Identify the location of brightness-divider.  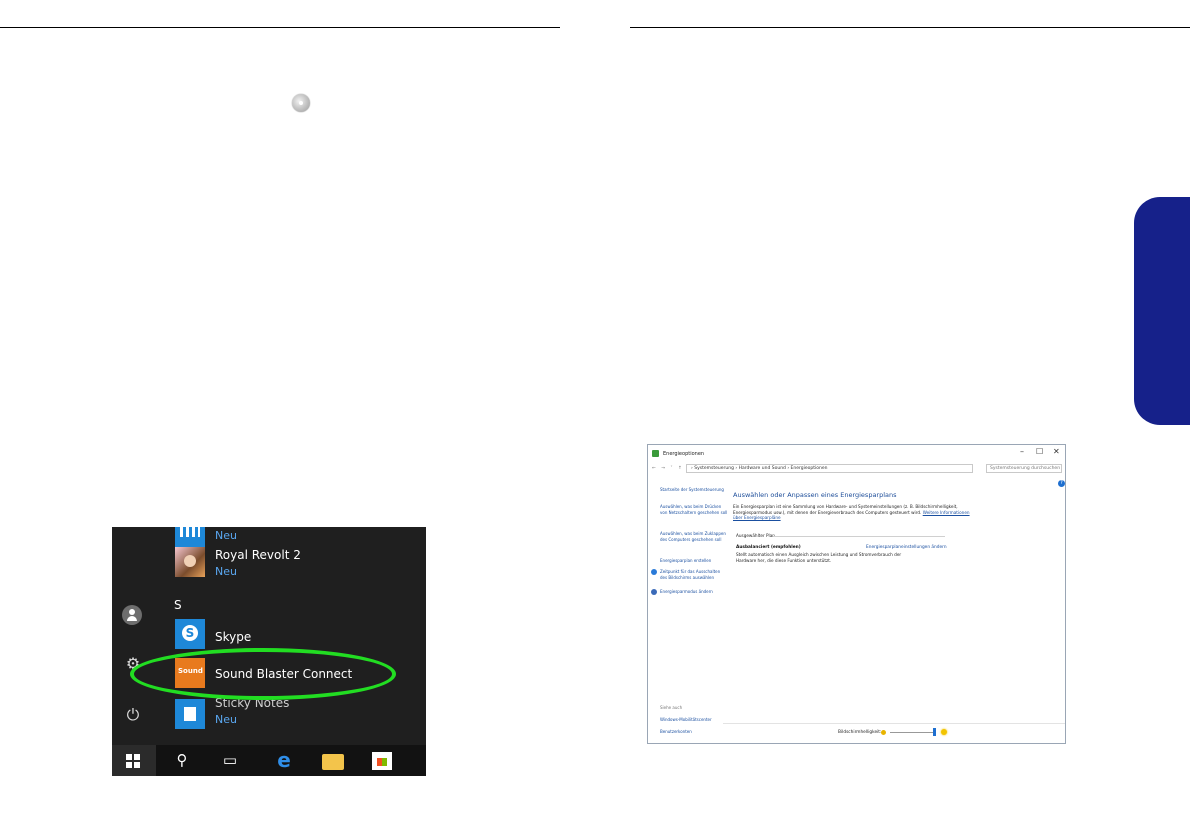
(894, 723).